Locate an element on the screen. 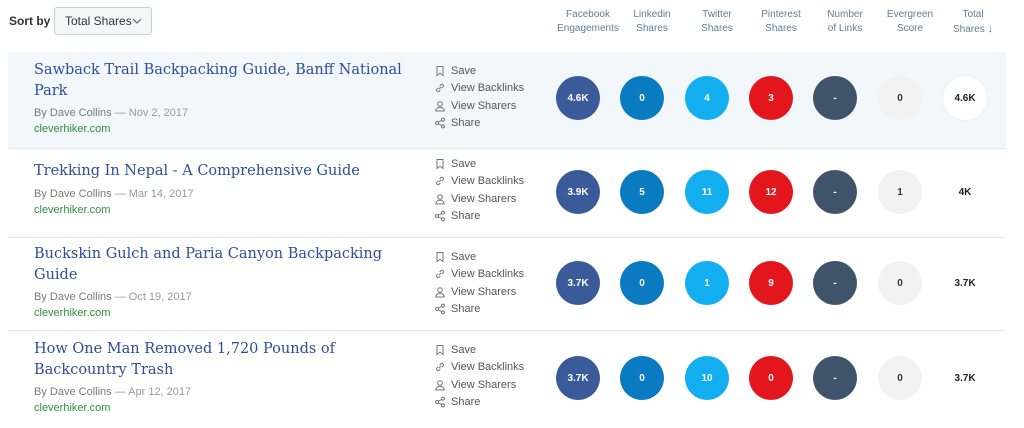 The height and width of the screenshot is (428, 1024). article-date: — Oct 19, 2017 is located at coordinates (153, 297).